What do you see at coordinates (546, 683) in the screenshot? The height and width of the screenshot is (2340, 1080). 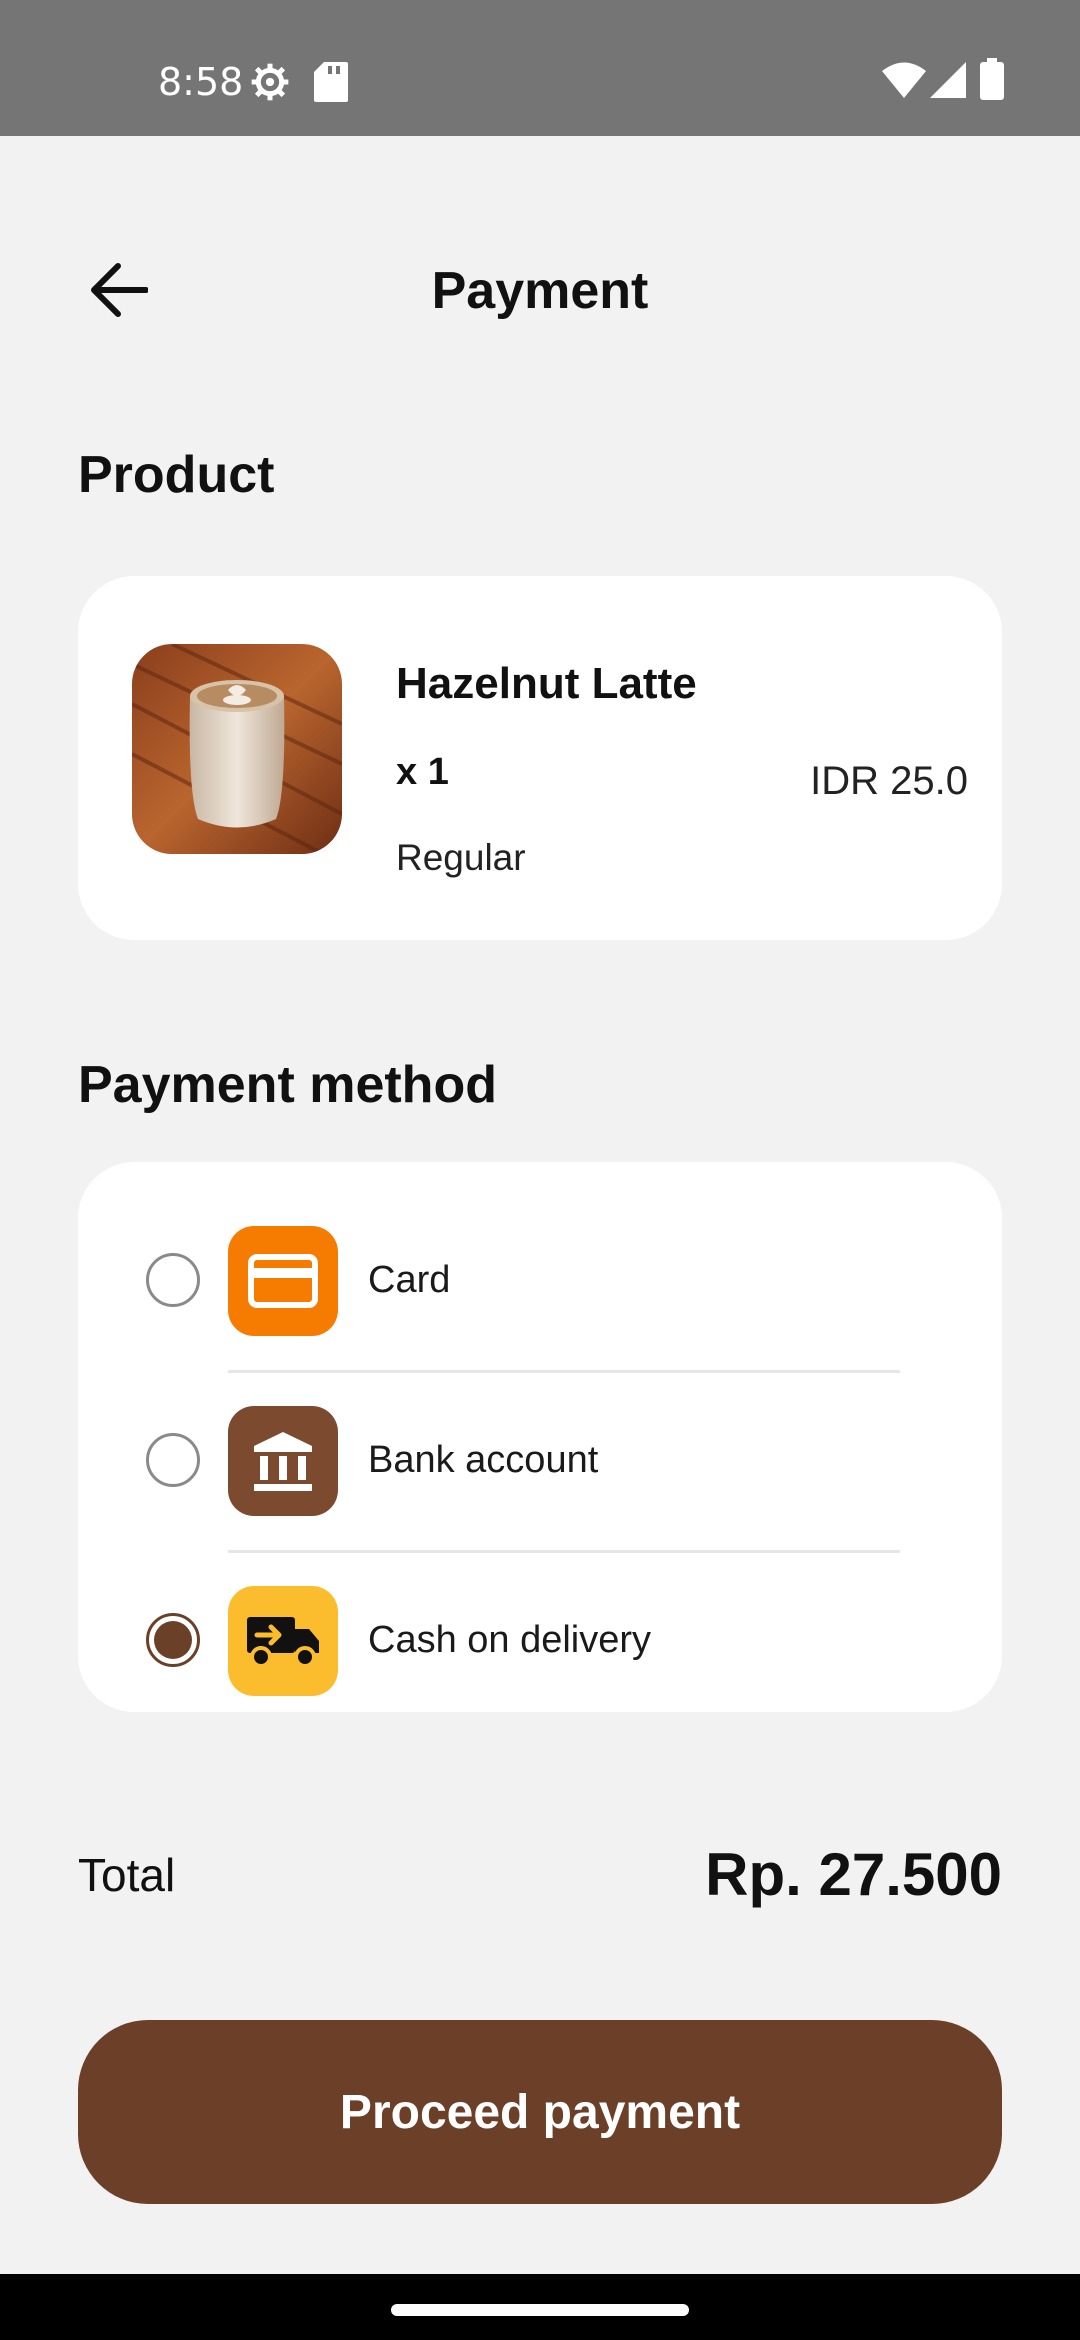 I see `product-name: Hazelnut Latte` at bounding box center [546, 683].